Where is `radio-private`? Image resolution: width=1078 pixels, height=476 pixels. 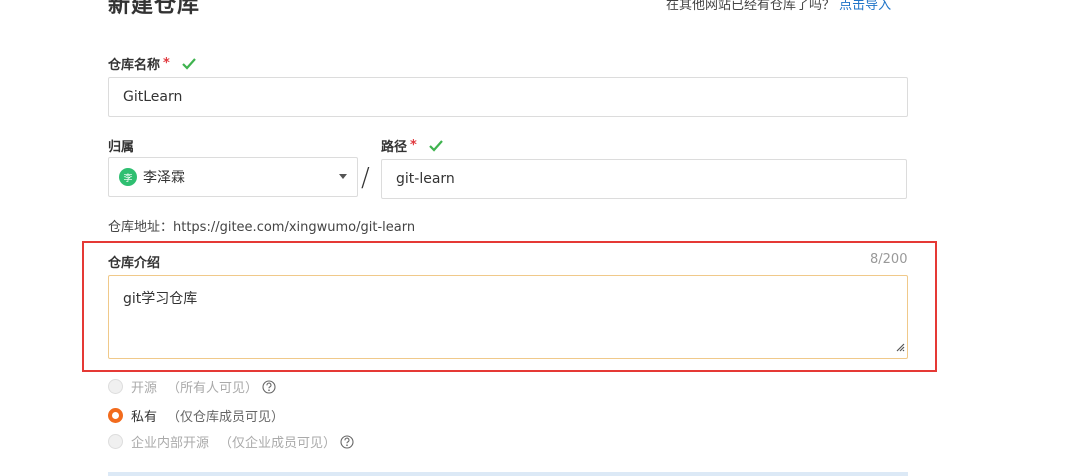
radio-private is located at coordinates (115, 415).